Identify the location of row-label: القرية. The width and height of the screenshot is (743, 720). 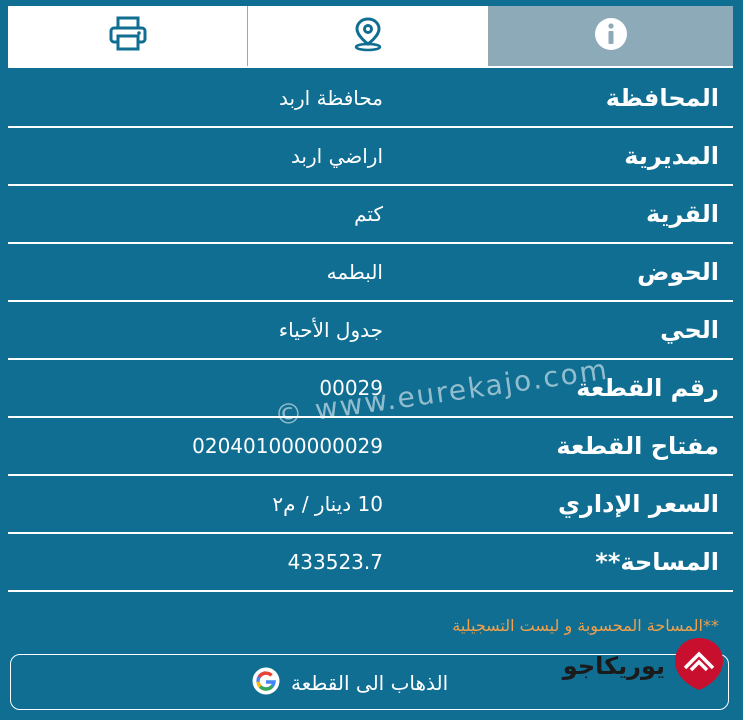
(682, 214).